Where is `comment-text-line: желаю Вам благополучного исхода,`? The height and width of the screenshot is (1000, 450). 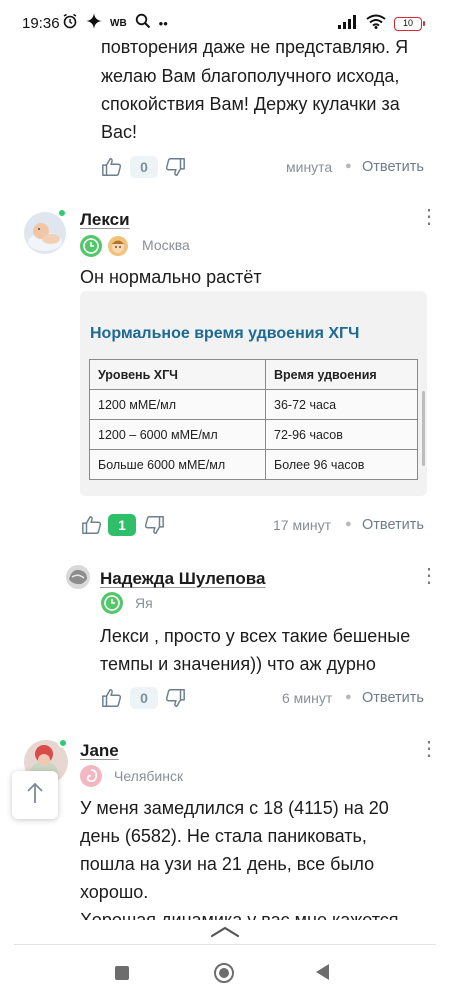
comment-text-line: желаю Вам благополучного исхода, is located at coordinates (250, 76).